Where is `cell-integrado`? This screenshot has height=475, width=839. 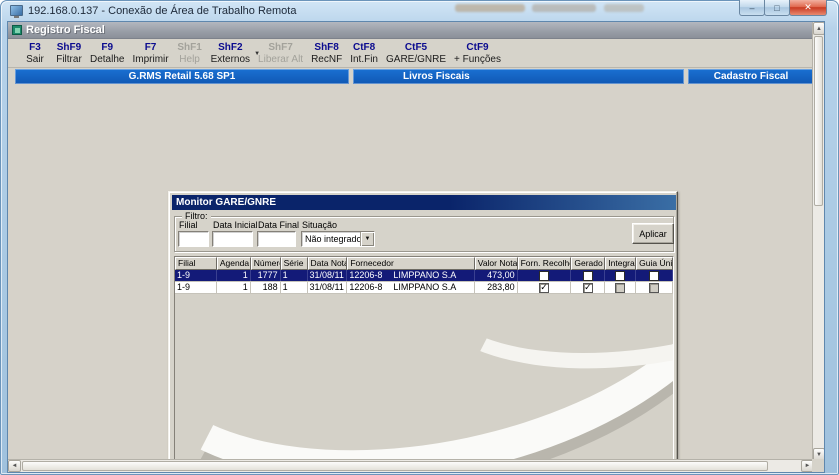
cell-integrado is located at coordinates (621, 287).